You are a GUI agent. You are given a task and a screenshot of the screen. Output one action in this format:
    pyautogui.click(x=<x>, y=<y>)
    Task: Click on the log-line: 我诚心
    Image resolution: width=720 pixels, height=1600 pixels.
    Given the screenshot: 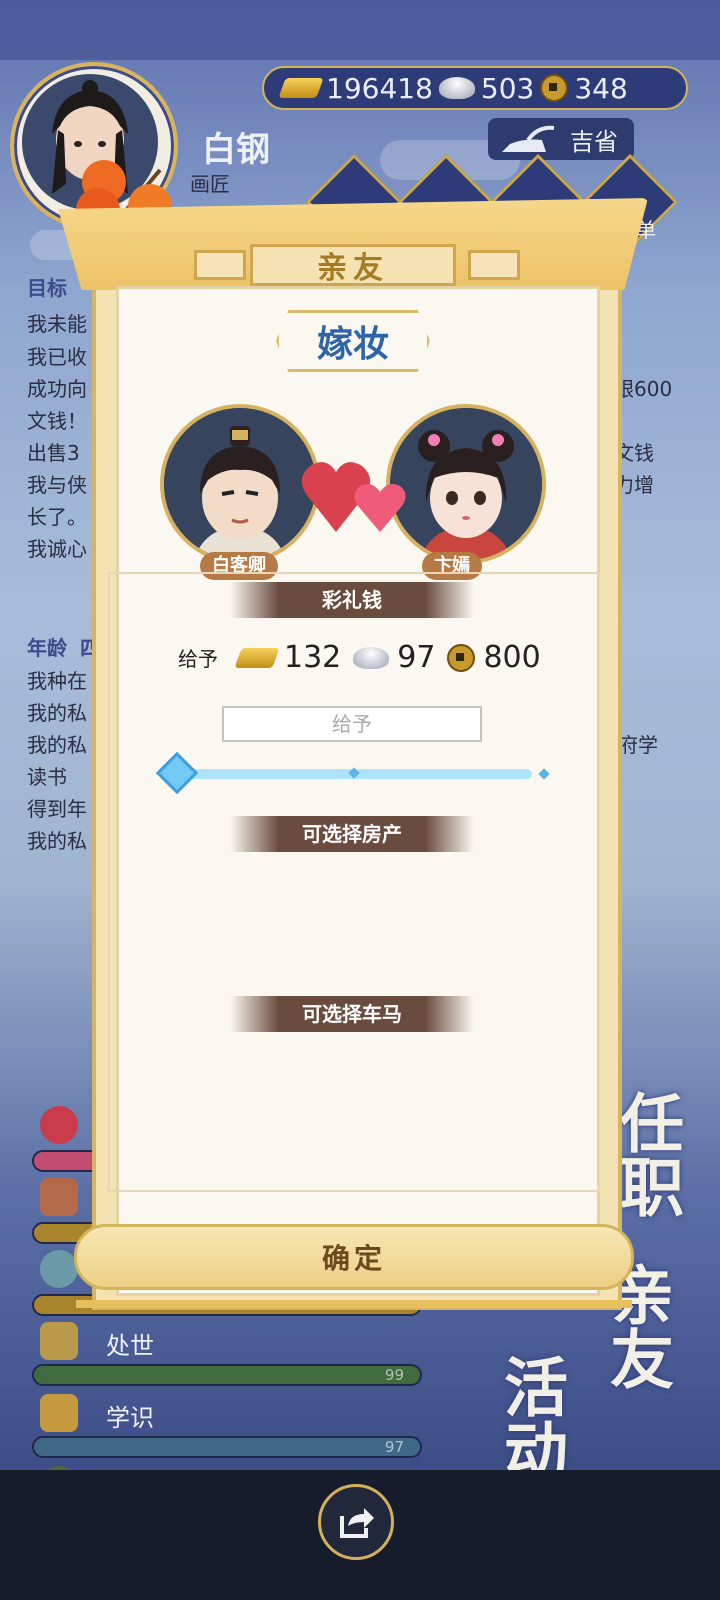 What is the action you would take?
    pyautogui.click(x=57, y=549)
    